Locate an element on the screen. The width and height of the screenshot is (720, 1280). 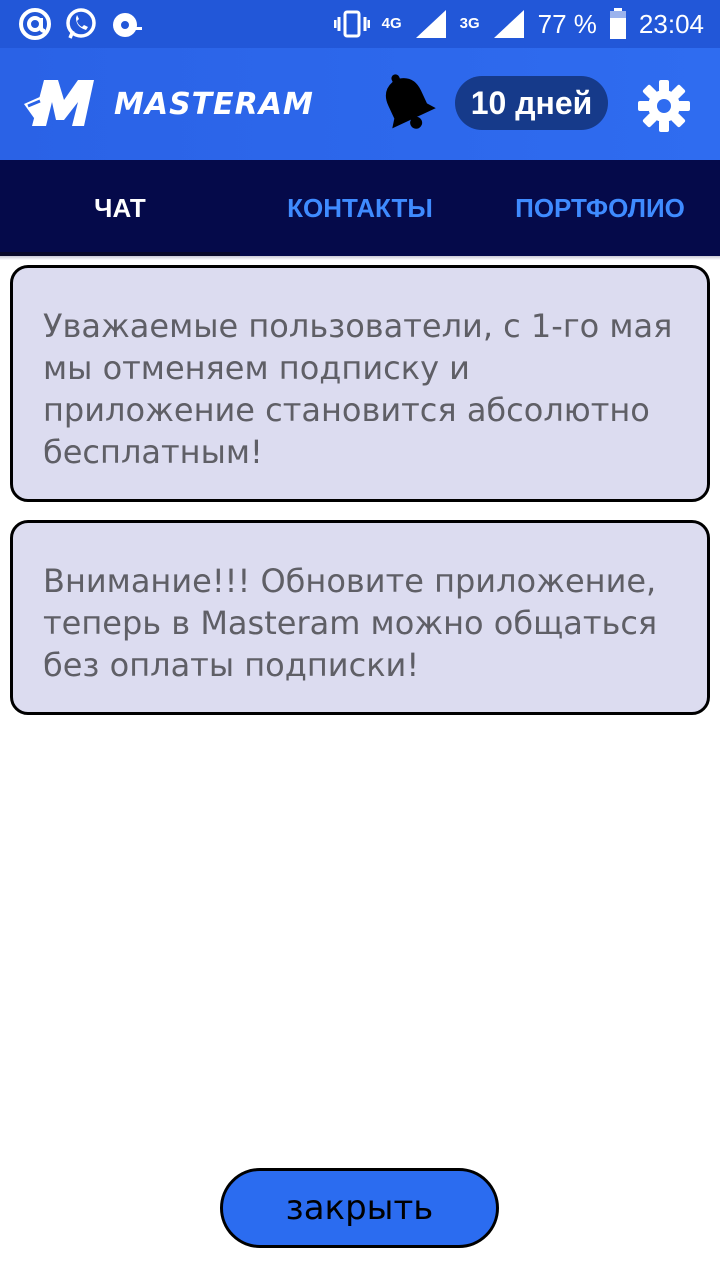
network-4g-label: 4G is located at coordinates (391, 23).